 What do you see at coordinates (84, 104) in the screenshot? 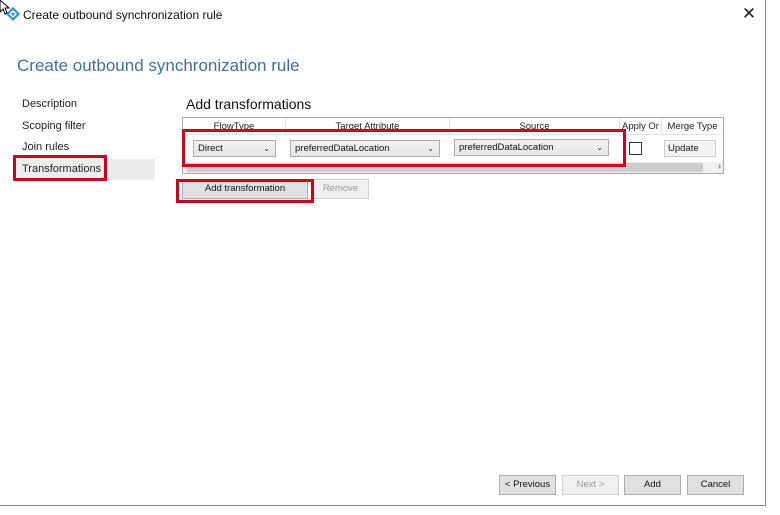
I see `nav-item-description: Description` at bounding box center [84, 104].